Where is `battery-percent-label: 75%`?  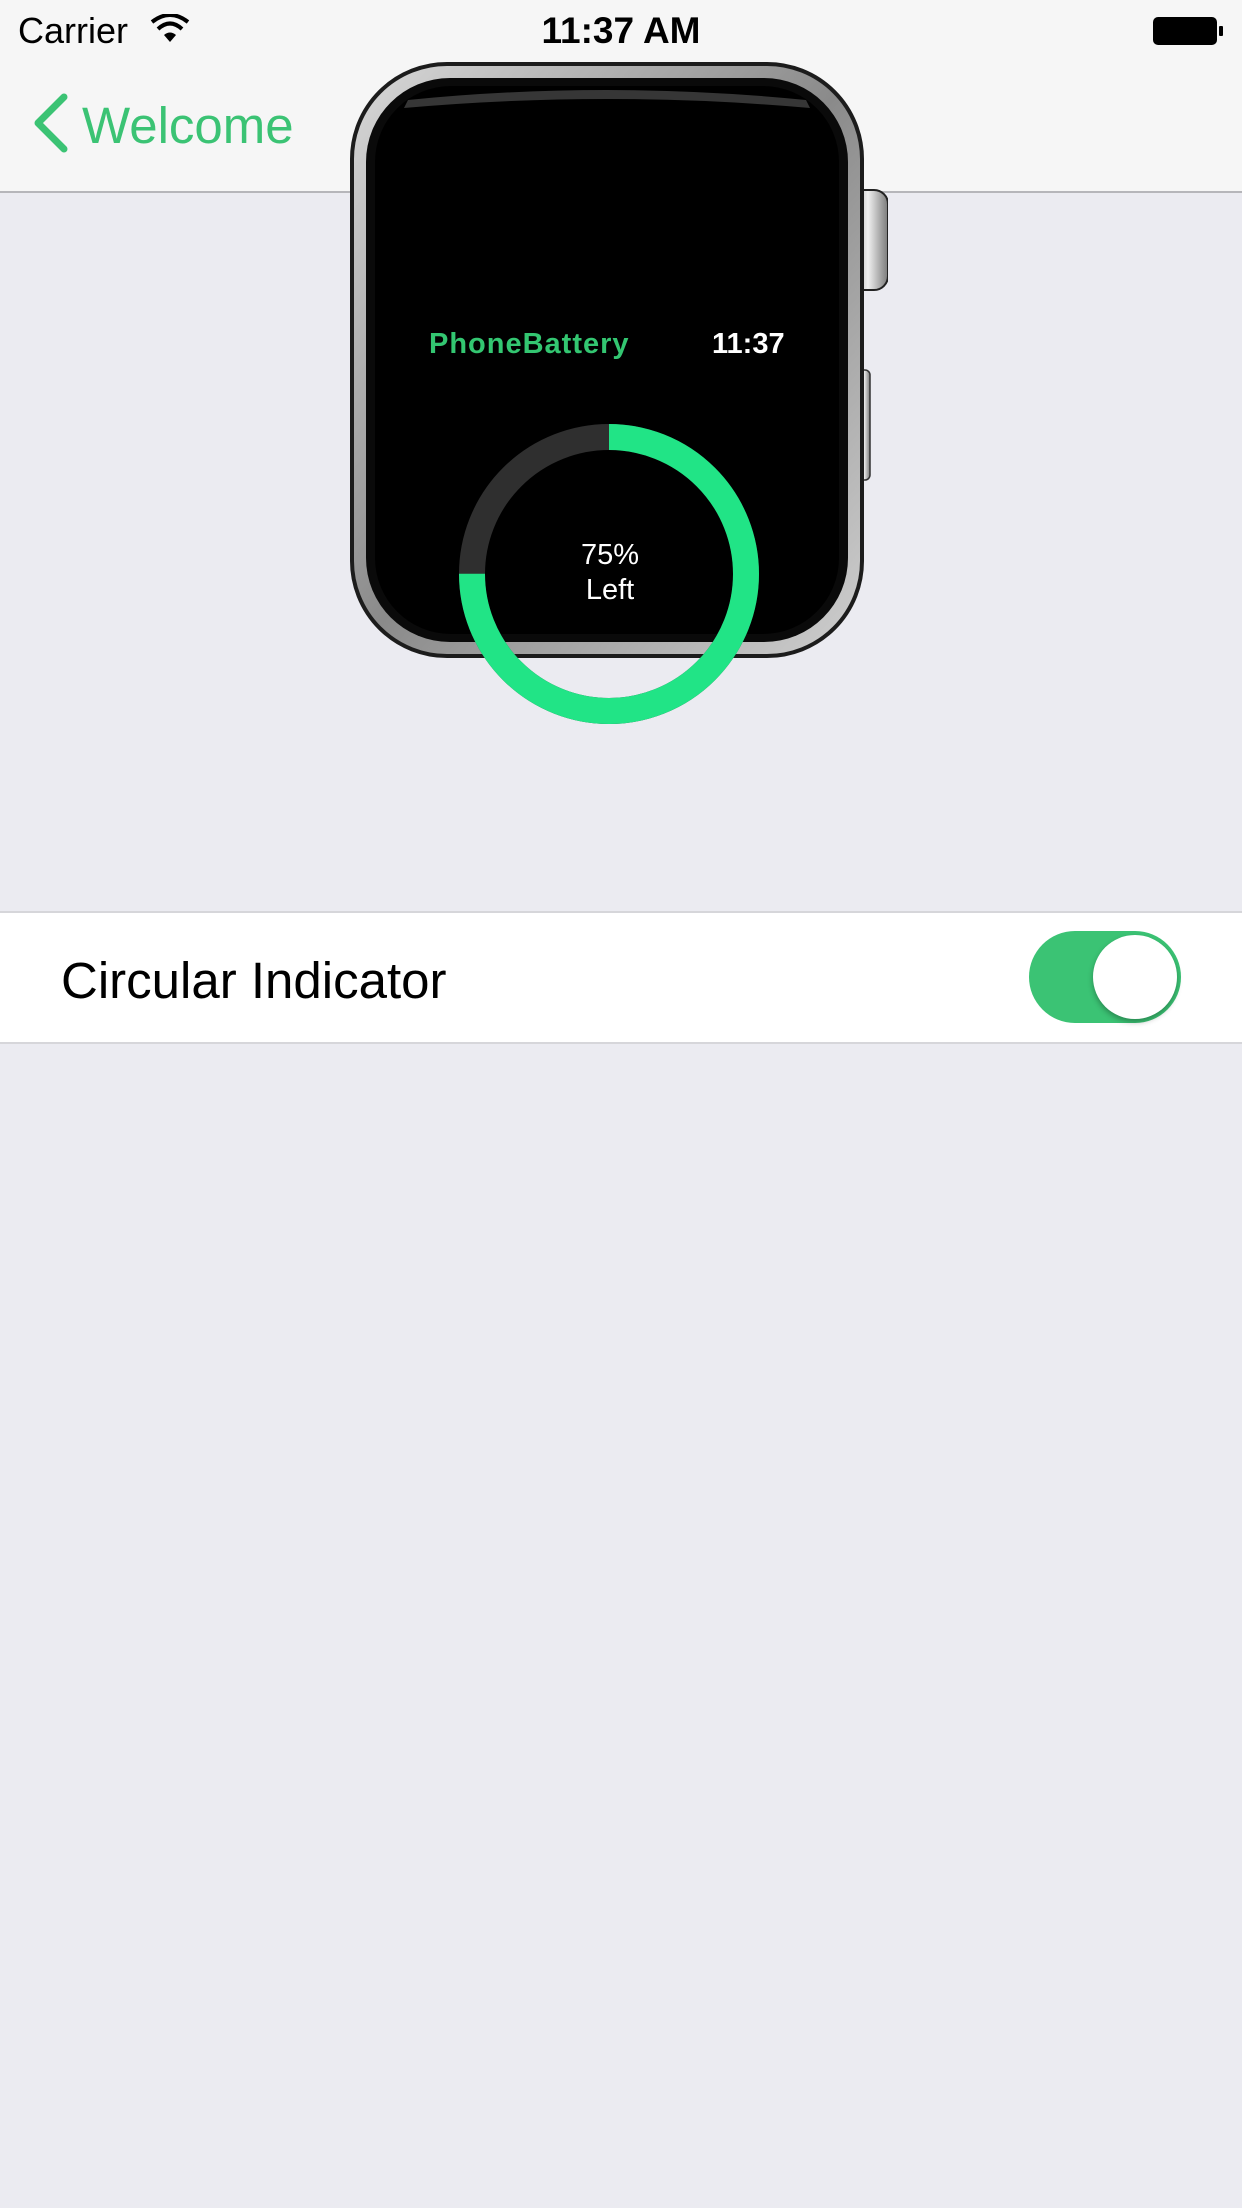
battery-percent-label: 75% is located at coordinates (610, 555).